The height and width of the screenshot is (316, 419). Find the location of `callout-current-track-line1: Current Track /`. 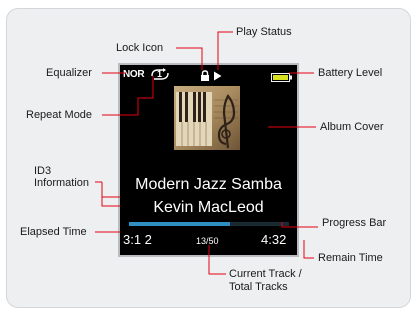

callout-current-track-line1: Current Track / is located at coordinates (265, 274).